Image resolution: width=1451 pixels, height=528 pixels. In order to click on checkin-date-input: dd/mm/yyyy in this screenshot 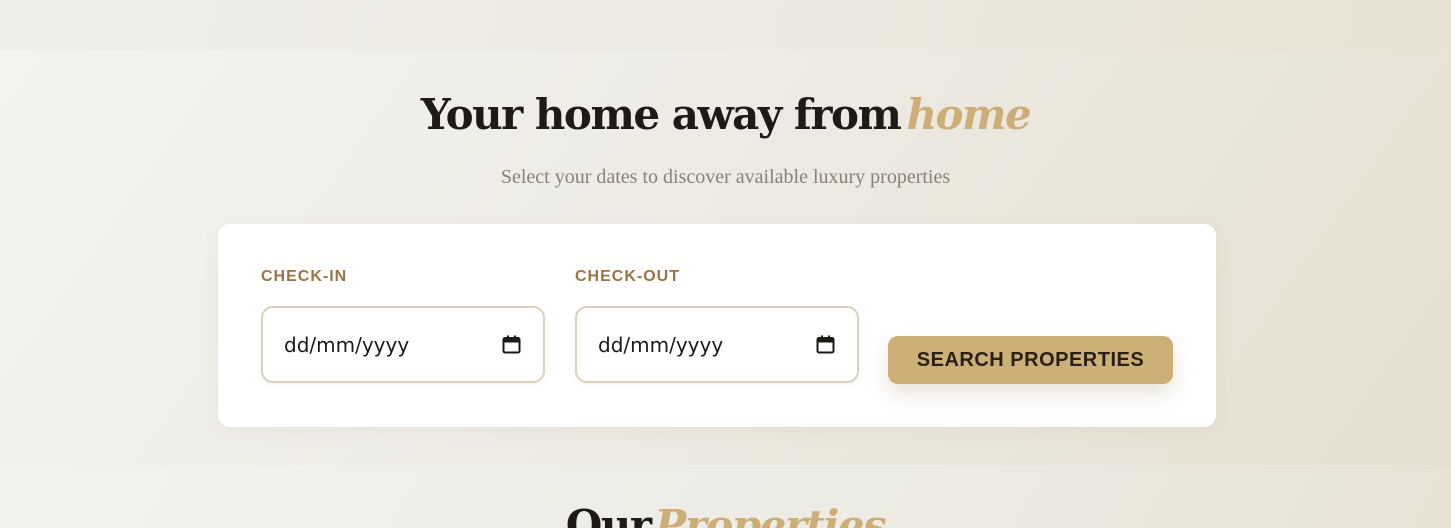, I will do `click(403, 344)`.